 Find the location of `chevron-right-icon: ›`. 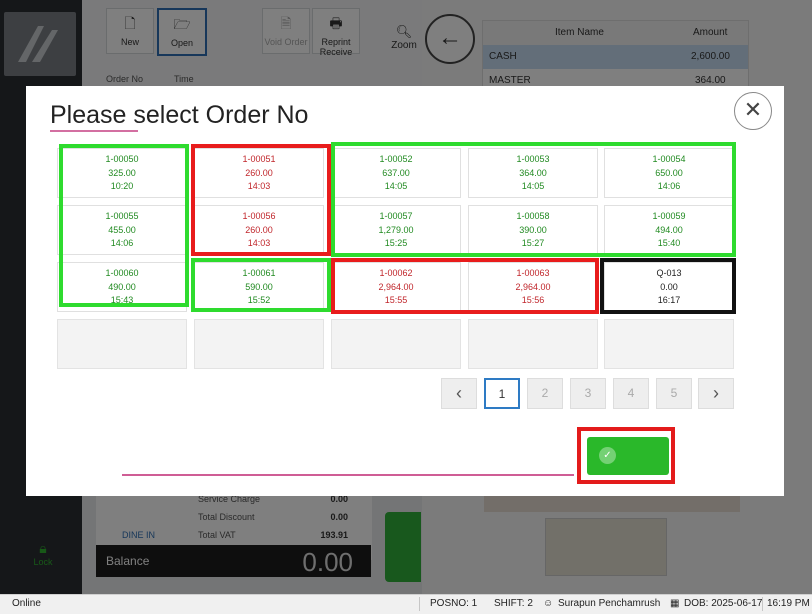

chevron-right-icon: › is located at coordinates (716, 393).